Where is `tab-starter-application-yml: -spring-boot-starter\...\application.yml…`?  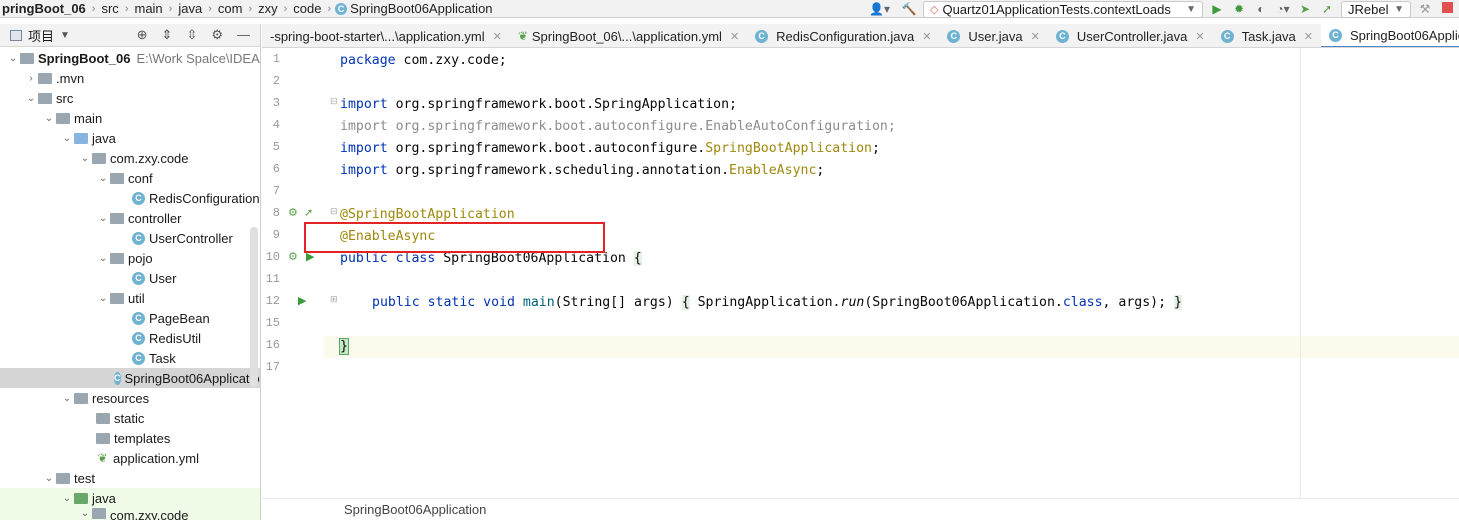 tab-starter-application-yml: -spring-boot-starter\...\application.yml… is located at coordinates (386, 35).